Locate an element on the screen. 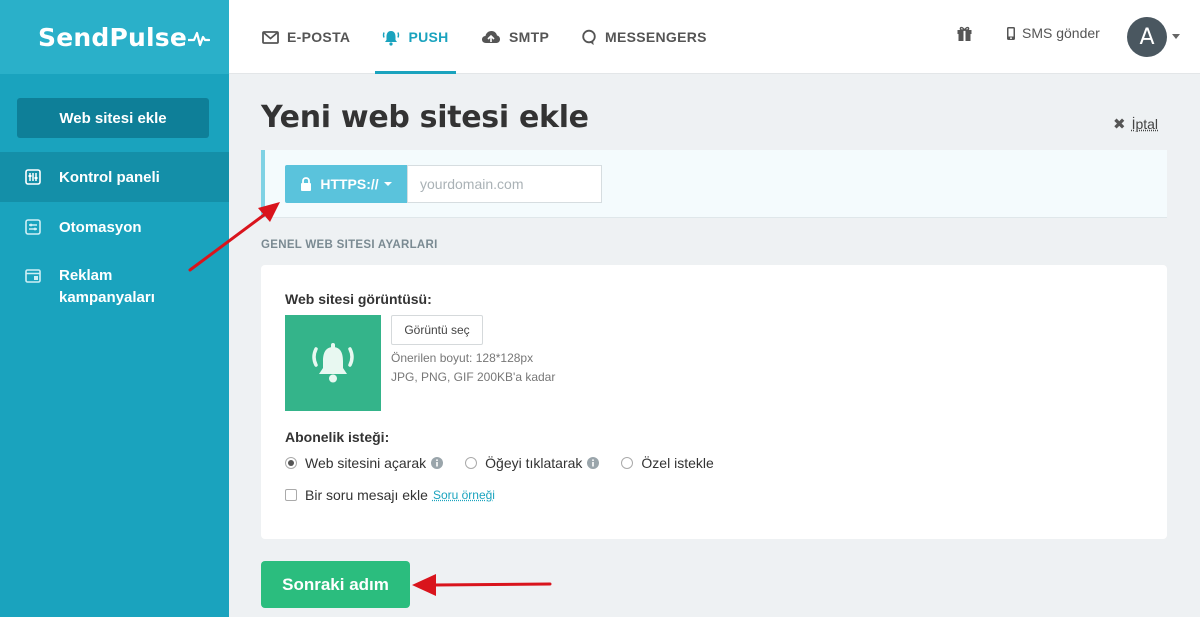 Image resolution: width=1200 pixels, height=617 pixels. tab-push: PUSH is located at coordinates (415, 37).